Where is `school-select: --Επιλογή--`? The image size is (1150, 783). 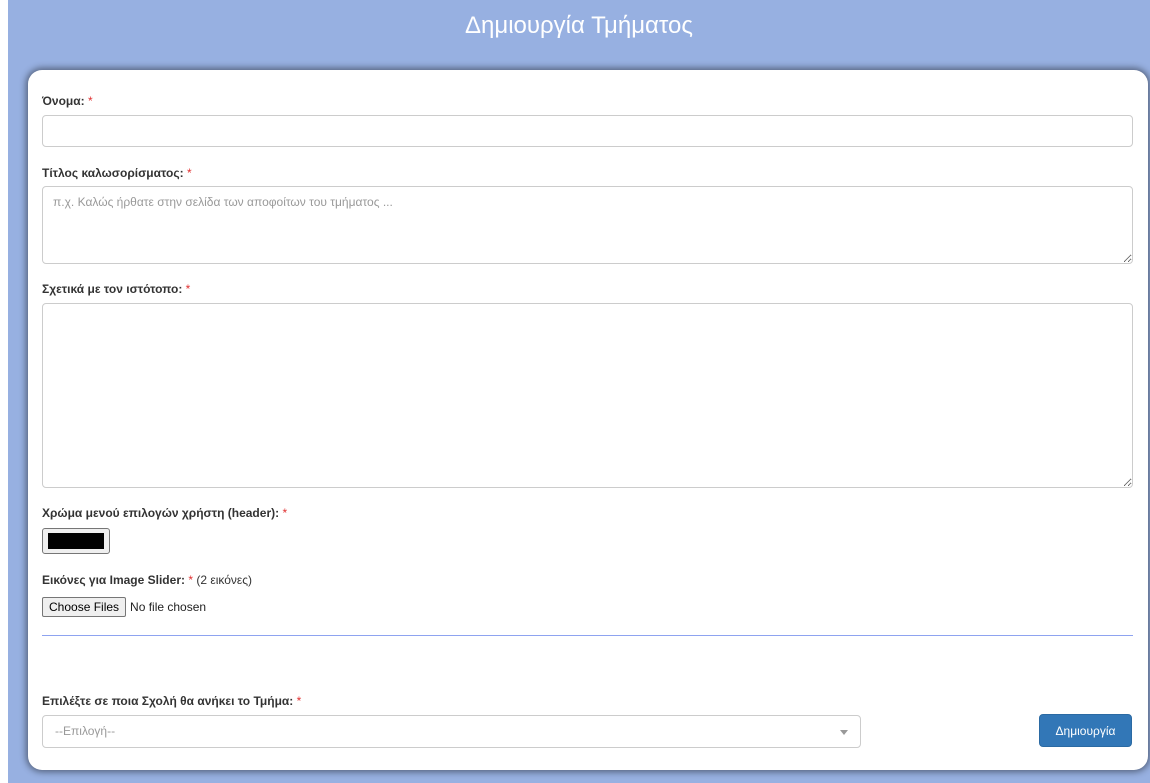 school-select: --Επιλογή-- is located at coordinates (451, 731).